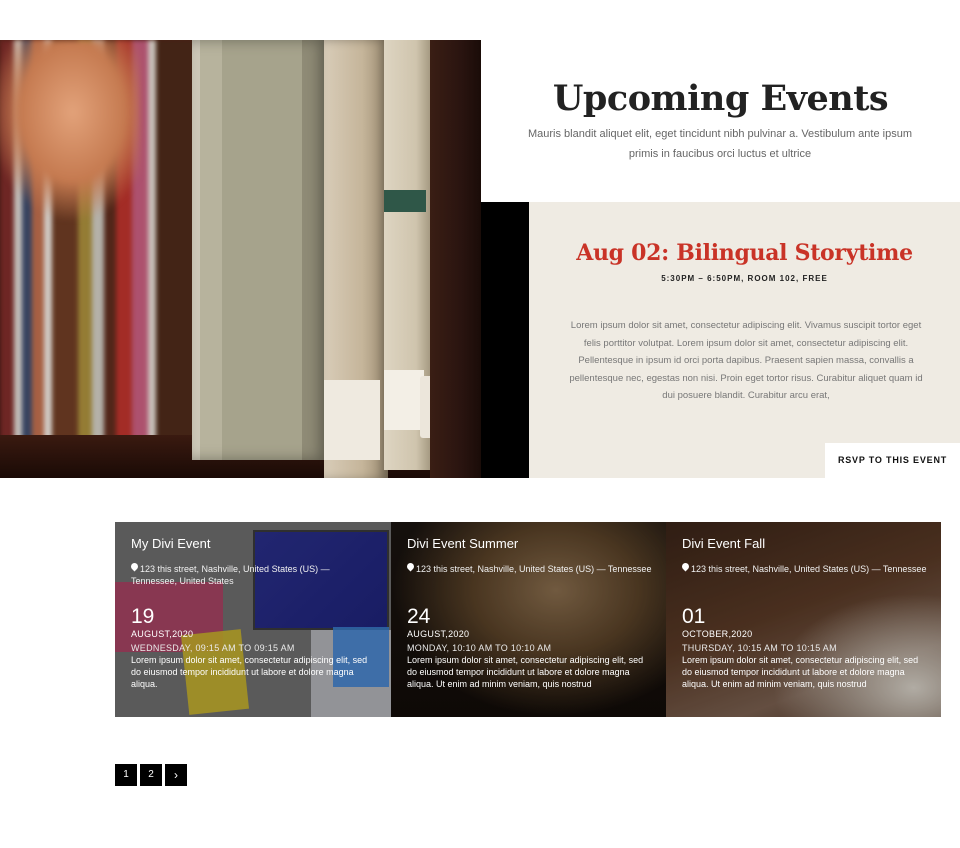 This screenshot has width=960, height=848. I want to click on event-day: 01, so click(694, 616).